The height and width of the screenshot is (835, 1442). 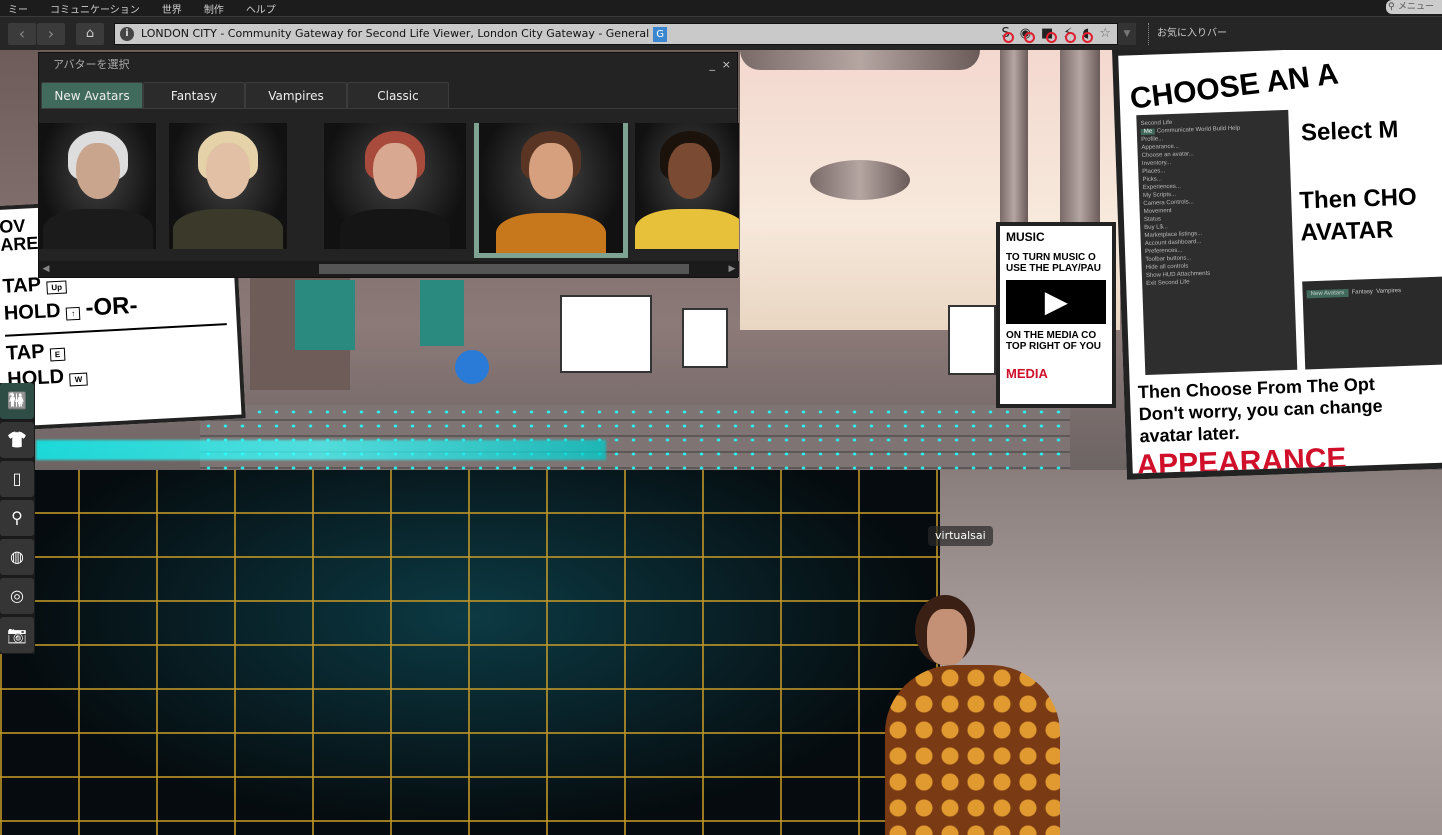 I want to click on close-button: ×, so click(x=726, y=65).